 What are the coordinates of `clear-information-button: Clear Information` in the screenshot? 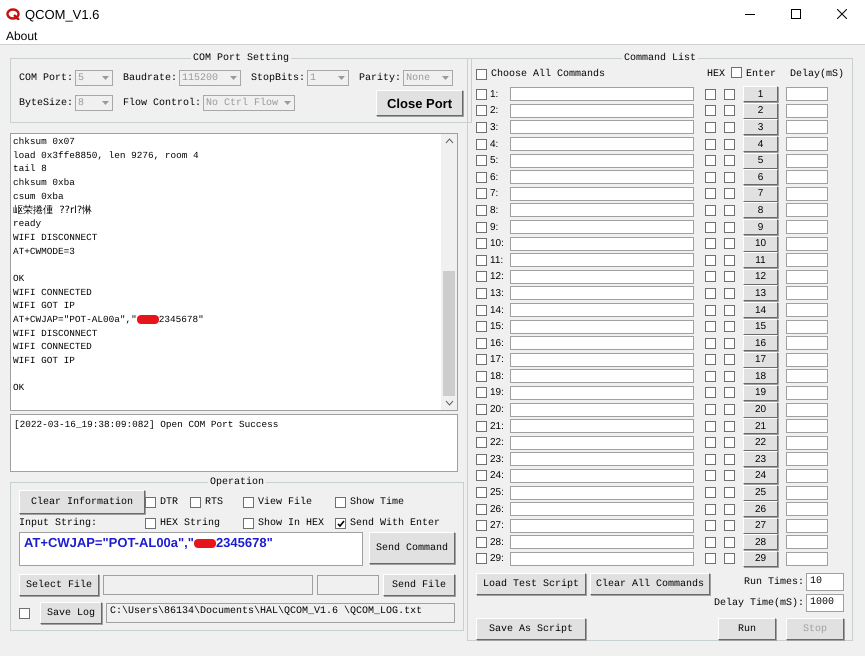 It's located at (82, 502).